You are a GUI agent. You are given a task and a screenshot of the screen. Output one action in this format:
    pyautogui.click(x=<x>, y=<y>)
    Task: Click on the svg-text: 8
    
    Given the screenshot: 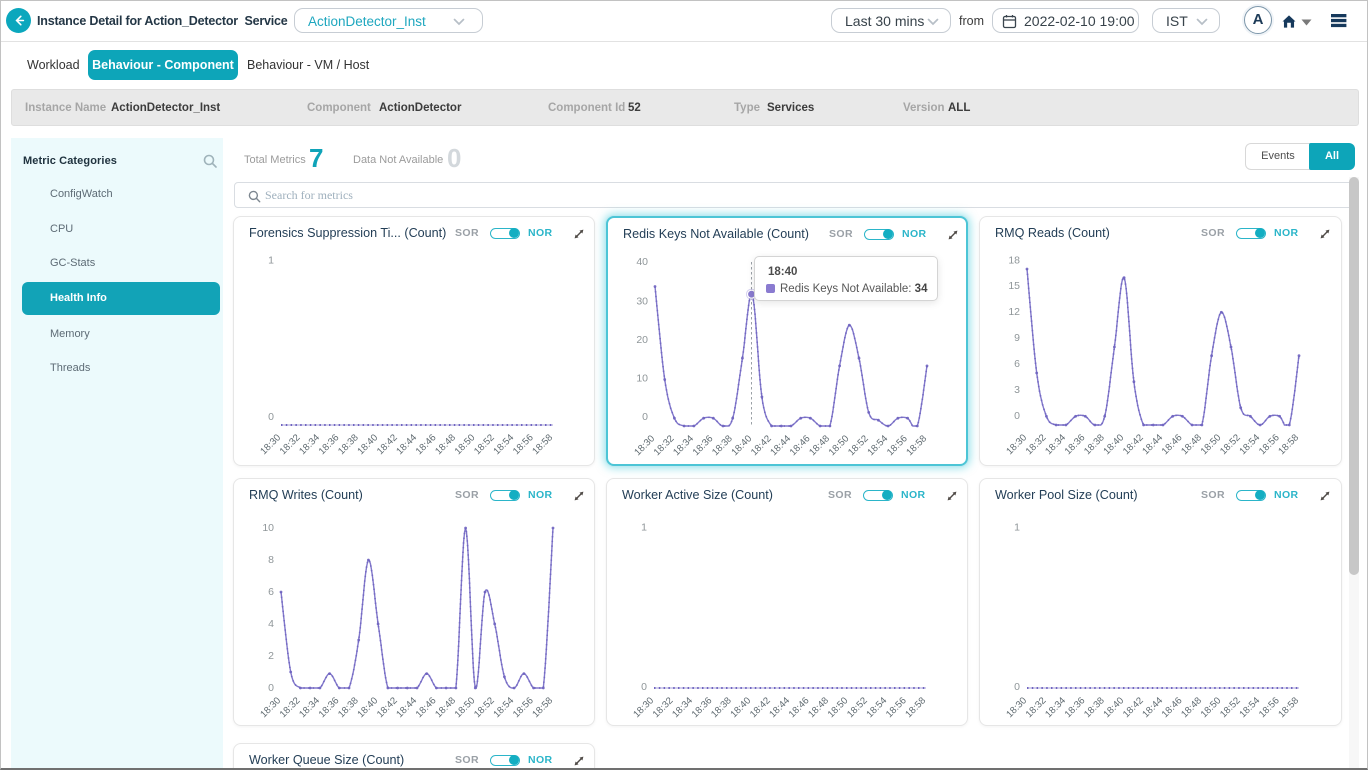 What is the action you would take?
    pyautogui.click(x=271, y=560)
    